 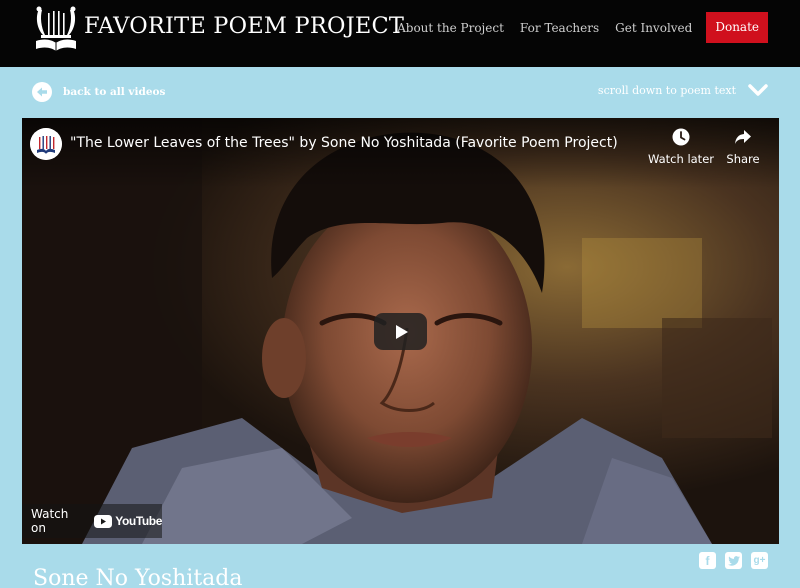 I want to click on play-button, so click(x=400, y=331).